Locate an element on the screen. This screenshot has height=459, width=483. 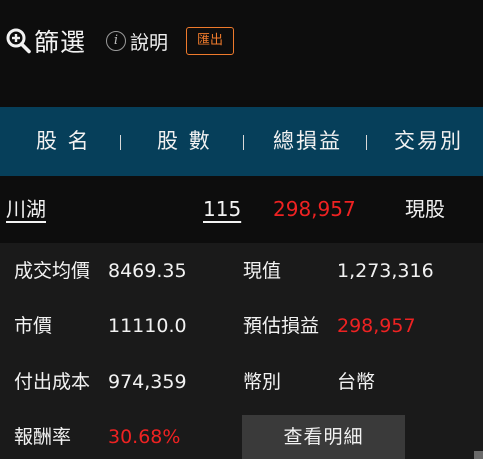
table-row: 川湖 115 298,957 現股 is located at coordinates (241, 209).